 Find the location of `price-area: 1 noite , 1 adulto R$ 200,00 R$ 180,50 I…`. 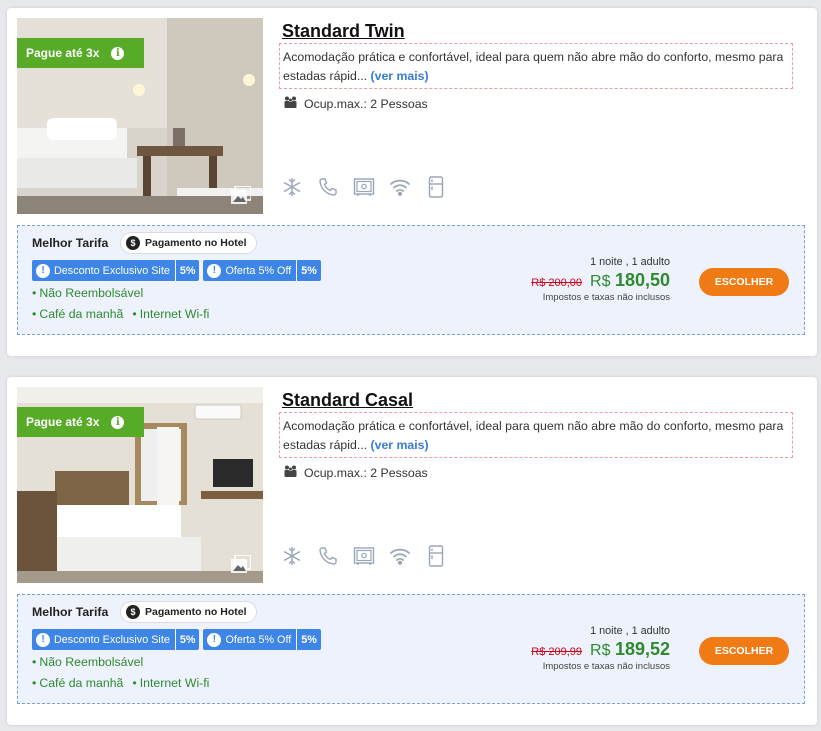

price-area: 1 noite , 1 adulto R$ 200,00 R$ 180,50 I… is located at coordinates (600, 279).